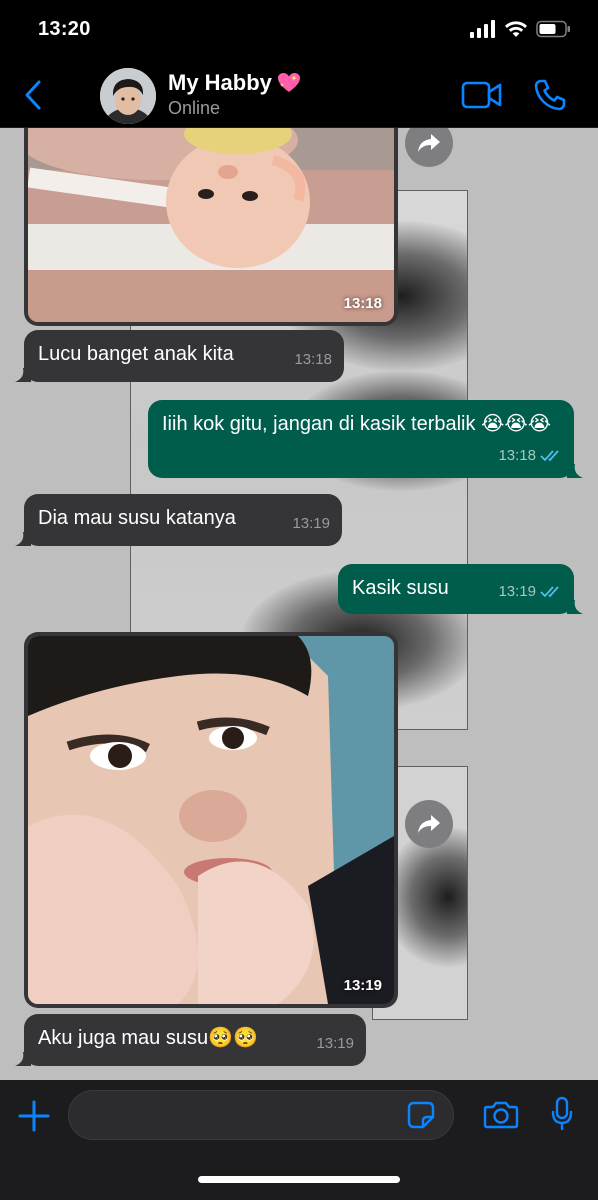 This screenshot has width=598, height=1200. I want to click on sticker-icon, so click(421, 1115).